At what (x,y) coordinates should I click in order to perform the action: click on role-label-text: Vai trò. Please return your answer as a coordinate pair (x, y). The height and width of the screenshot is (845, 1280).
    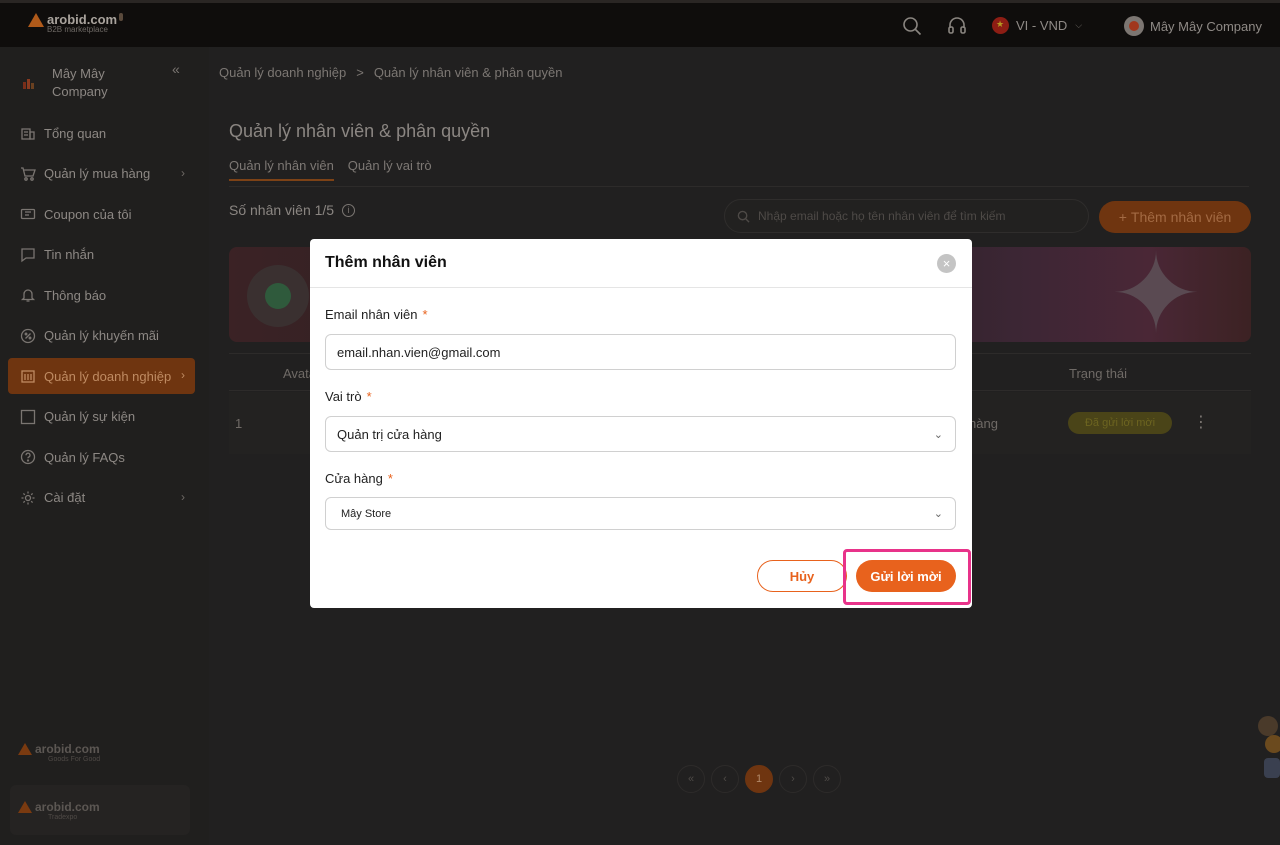
    Looking at the image, I should click on (343, 396).